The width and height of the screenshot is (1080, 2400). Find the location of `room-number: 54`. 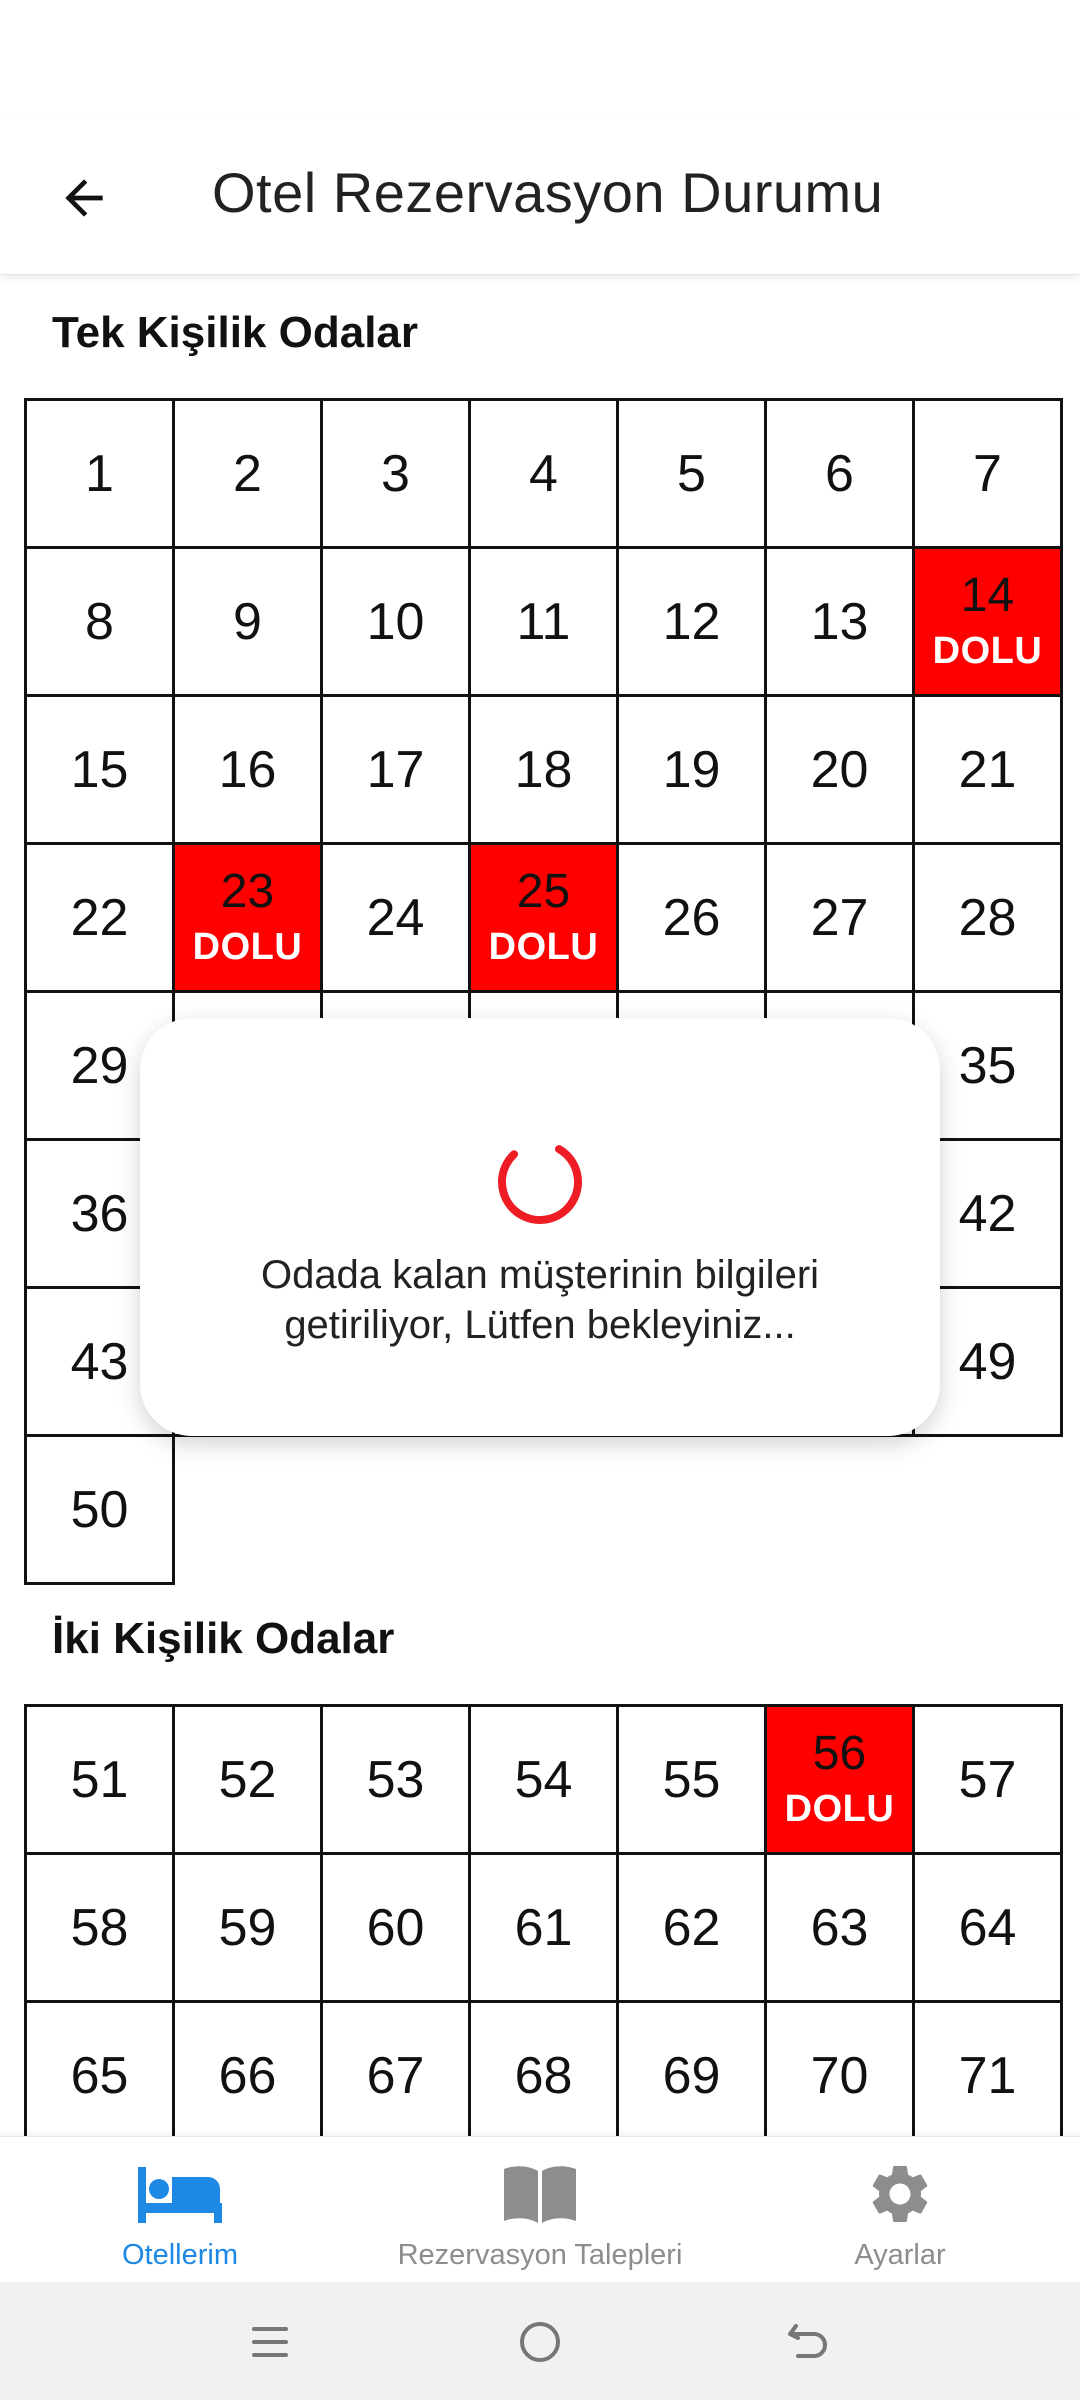

room-number: 54 is located at coordinates (543, 1779).